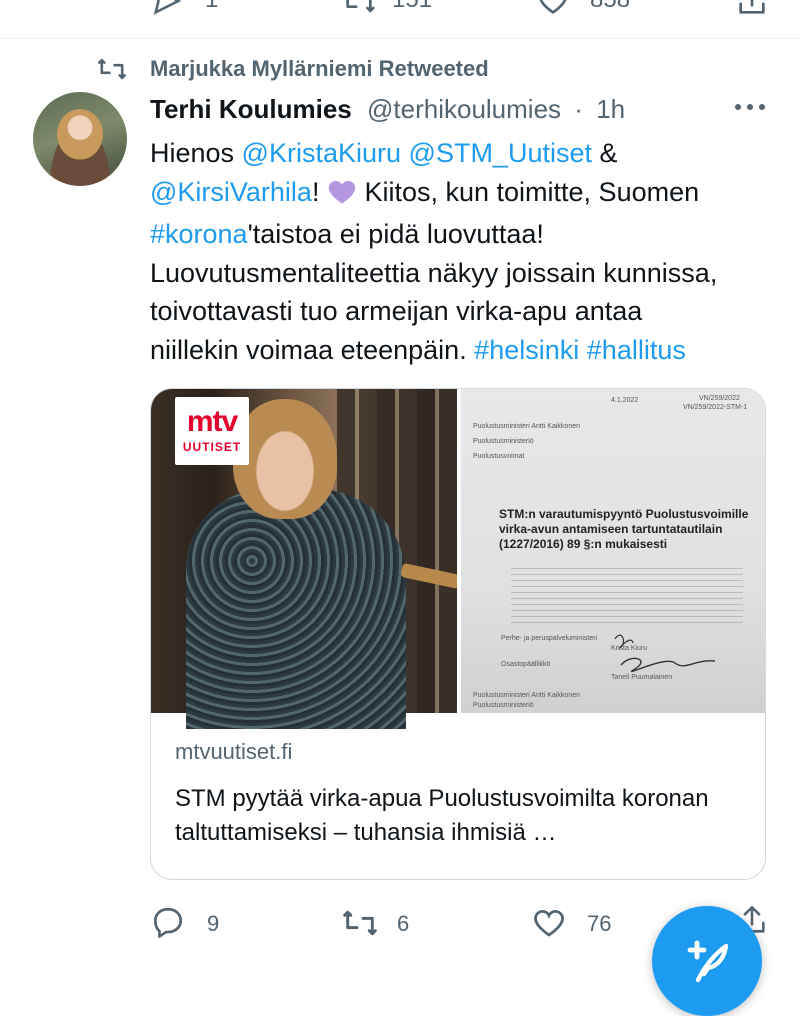  I want to click on more-icon, so click(750, 107).